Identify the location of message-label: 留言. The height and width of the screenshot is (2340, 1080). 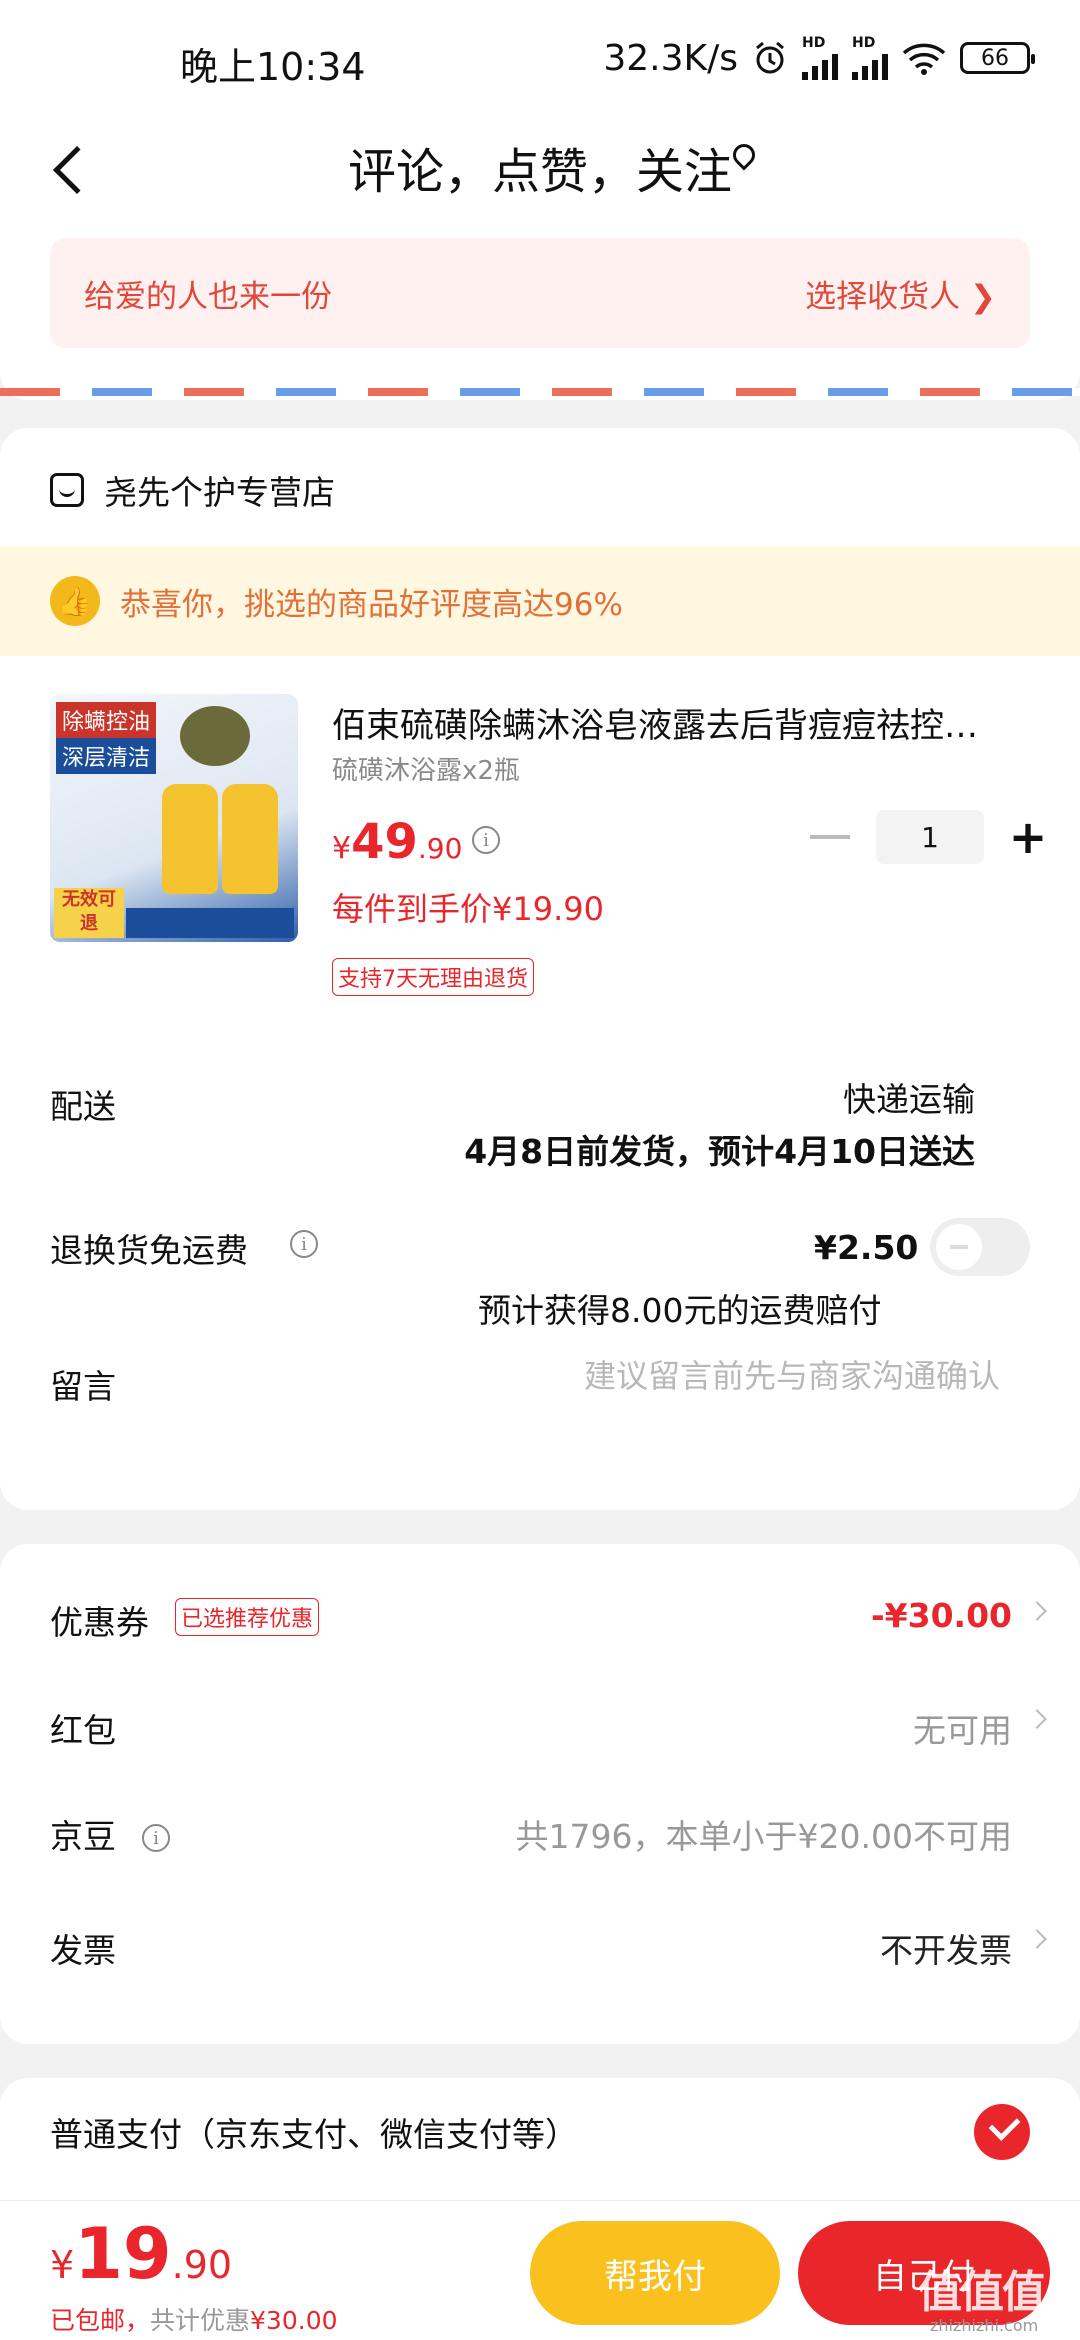
(83, 1386).